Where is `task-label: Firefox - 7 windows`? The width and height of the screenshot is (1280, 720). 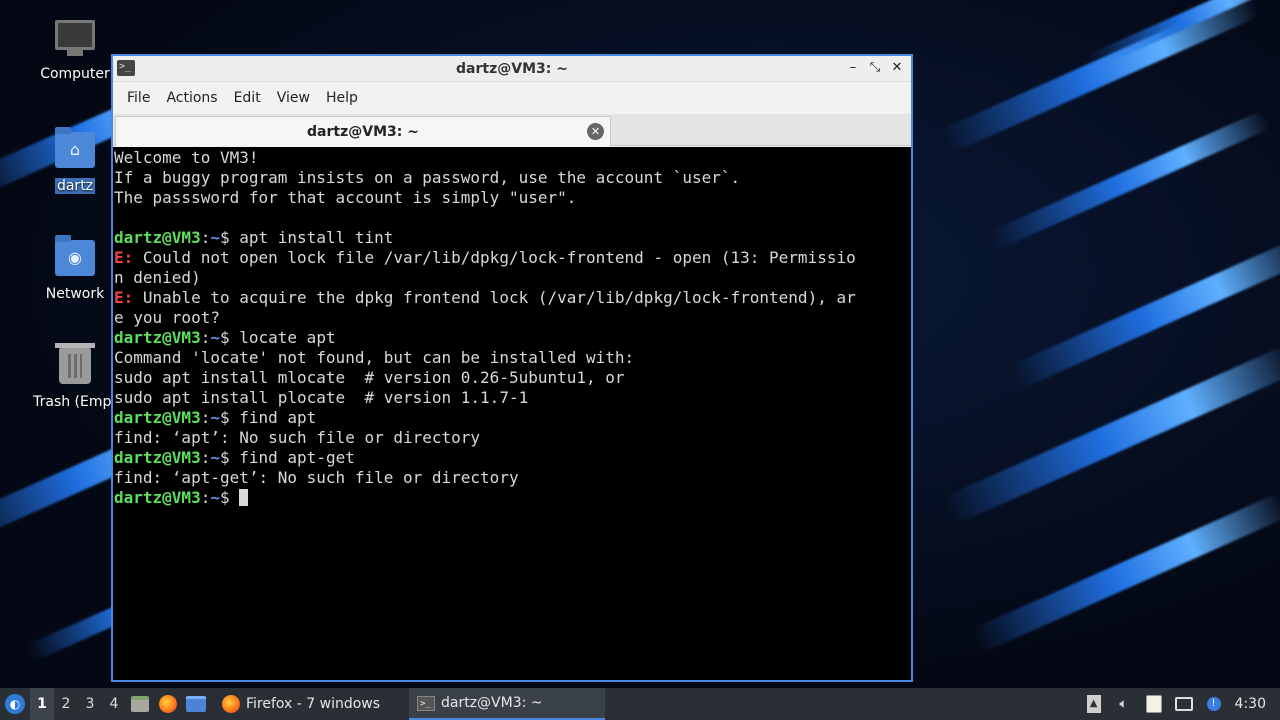 task-label: Firefox - 7 windows is located at coordinates (313, 704).